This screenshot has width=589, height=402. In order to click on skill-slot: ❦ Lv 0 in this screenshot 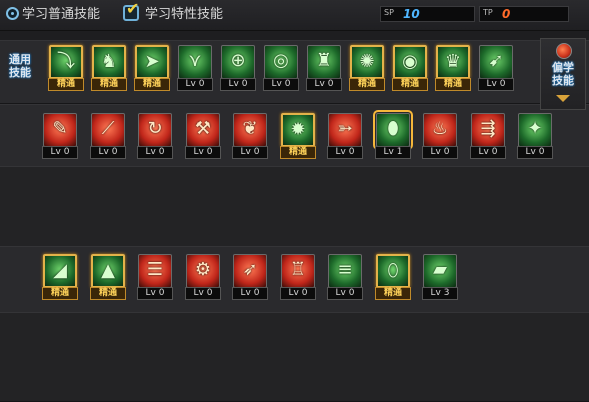, I will do `click(250, 136)`.